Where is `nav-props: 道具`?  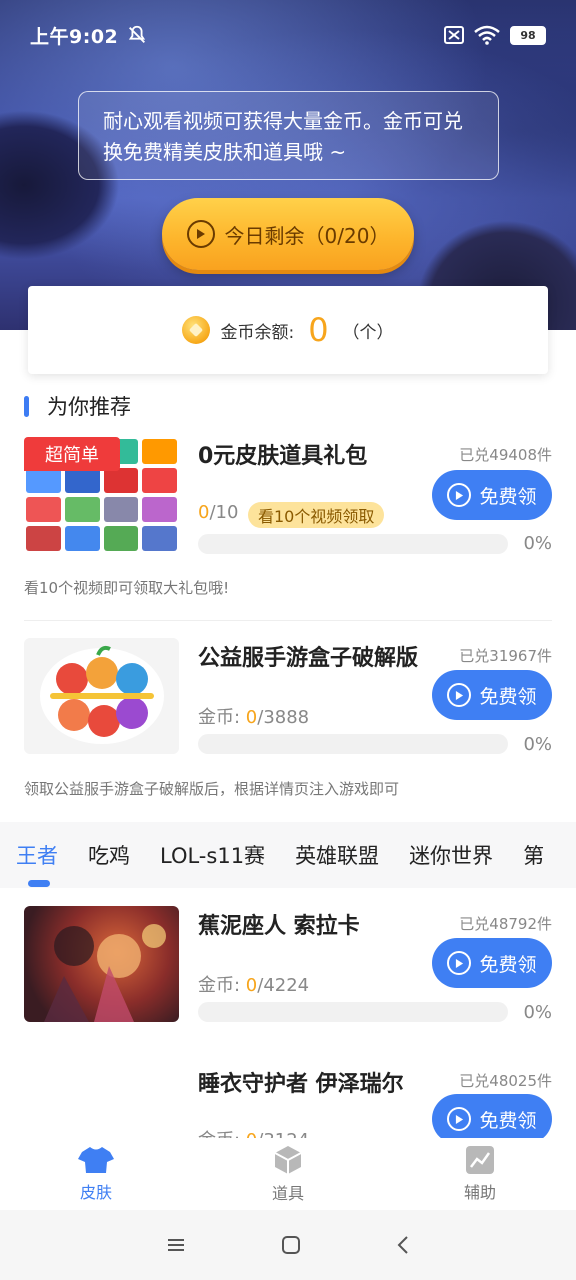
nav-props: 道具 is located at coordinates (288, 1174).